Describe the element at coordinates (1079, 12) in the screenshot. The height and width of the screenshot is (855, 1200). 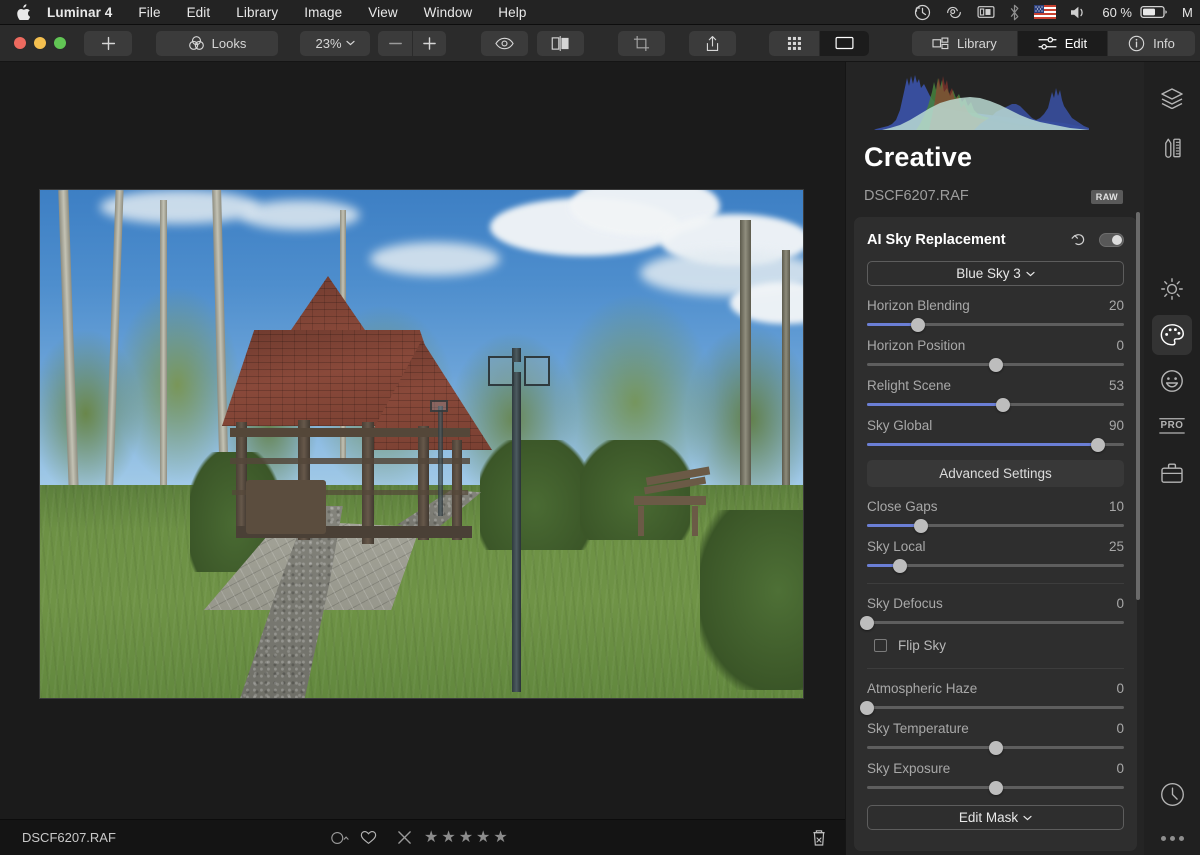
I see `volume-icon` at that location.